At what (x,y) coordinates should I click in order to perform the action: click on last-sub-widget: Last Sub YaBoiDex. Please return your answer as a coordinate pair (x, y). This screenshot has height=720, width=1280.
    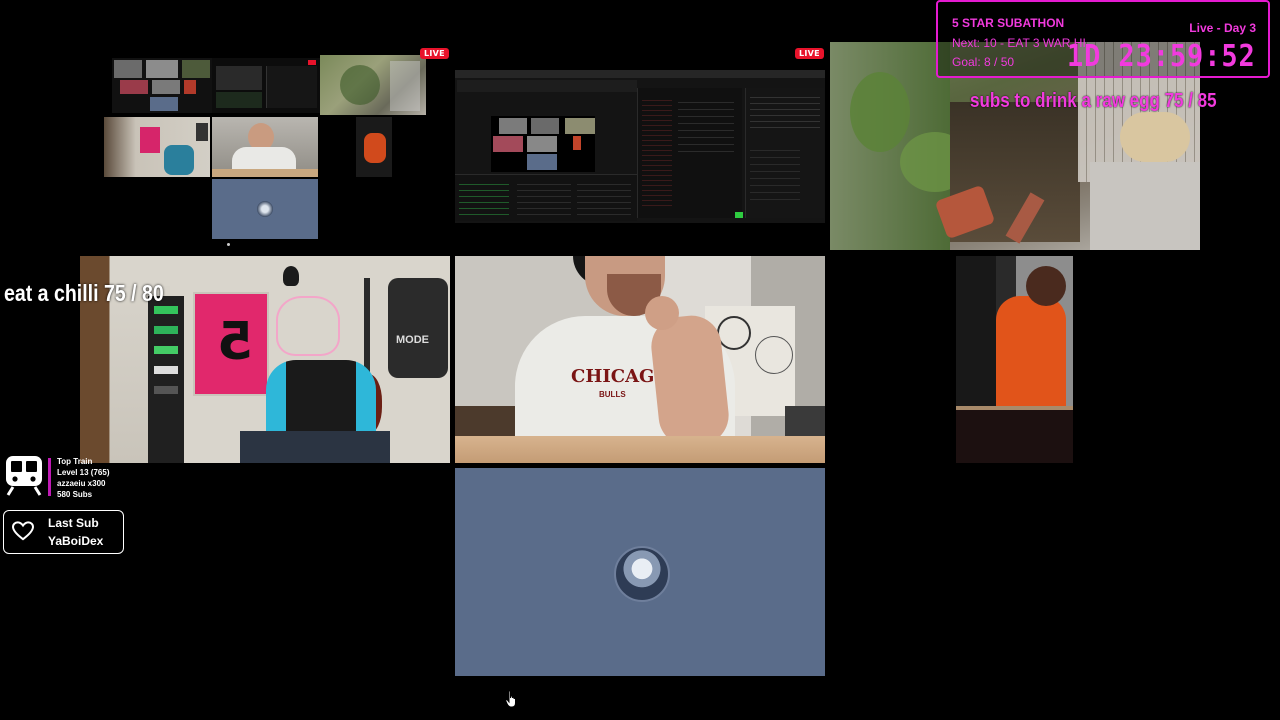
    Looking at the image, I should click on (63, 532).